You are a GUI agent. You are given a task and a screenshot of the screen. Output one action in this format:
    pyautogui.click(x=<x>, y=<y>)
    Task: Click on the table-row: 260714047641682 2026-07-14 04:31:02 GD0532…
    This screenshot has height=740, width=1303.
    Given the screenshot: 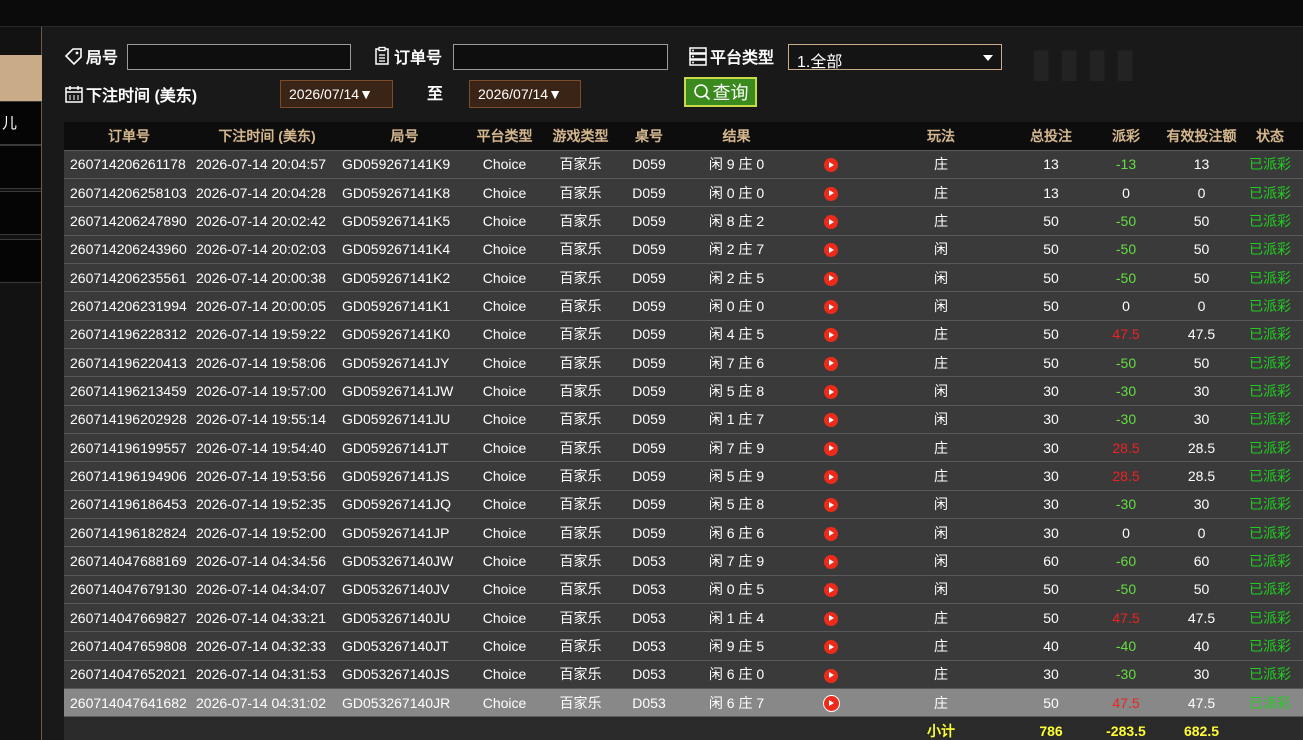 What is the action you would take?
    pyautogui.click(x=683, y=702)
    